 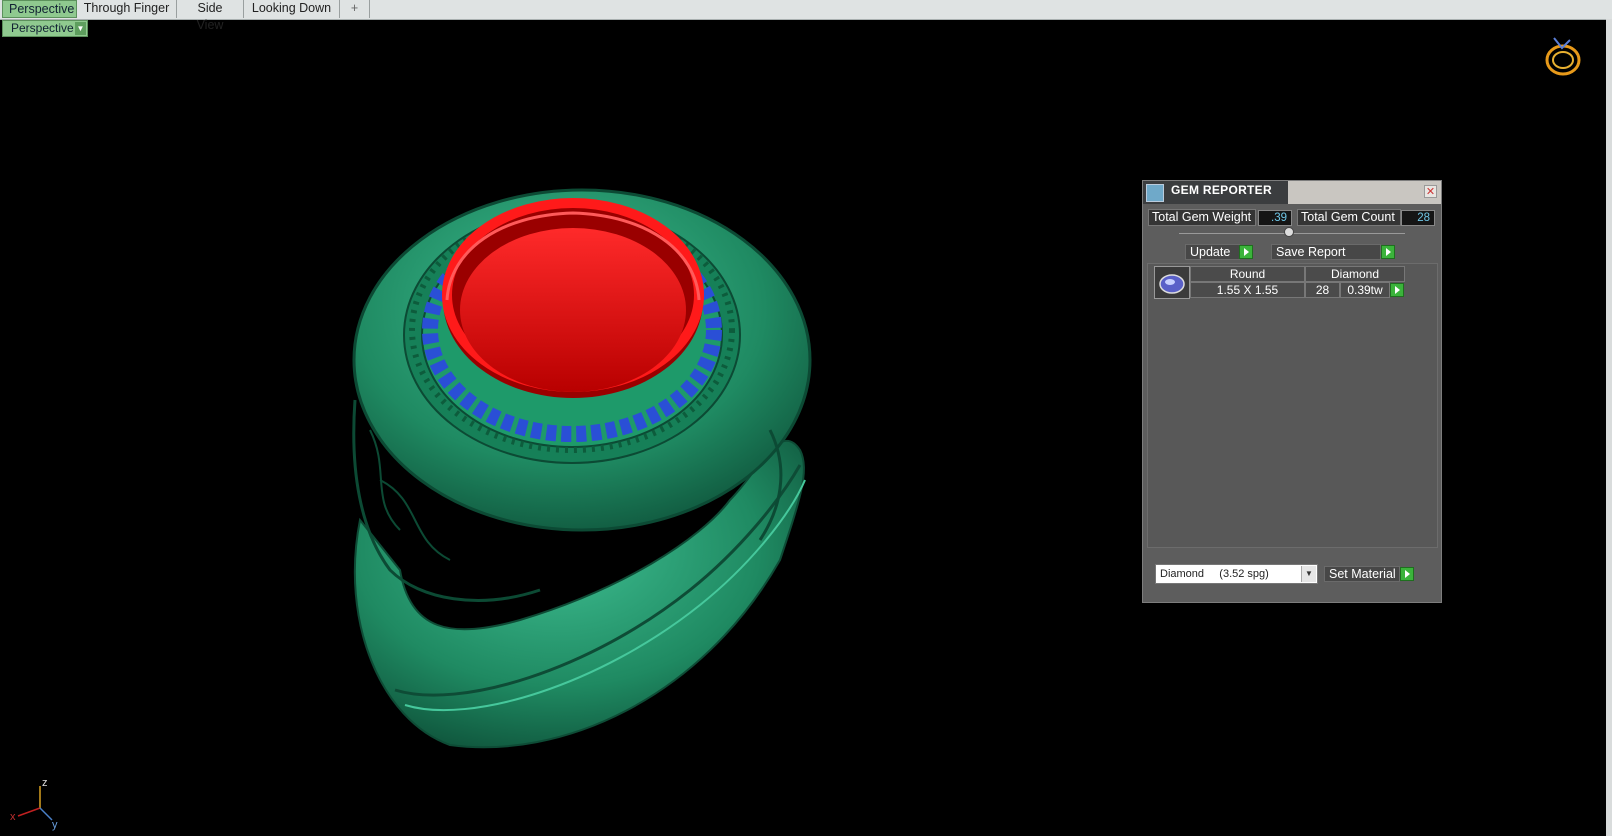 What do you see at coordinates (1292, 405) in the screenshot?
I see `gem-list: Round Diamond 1.55 X 1.55 28 0.39tw` at bounding box center [1292, 405].